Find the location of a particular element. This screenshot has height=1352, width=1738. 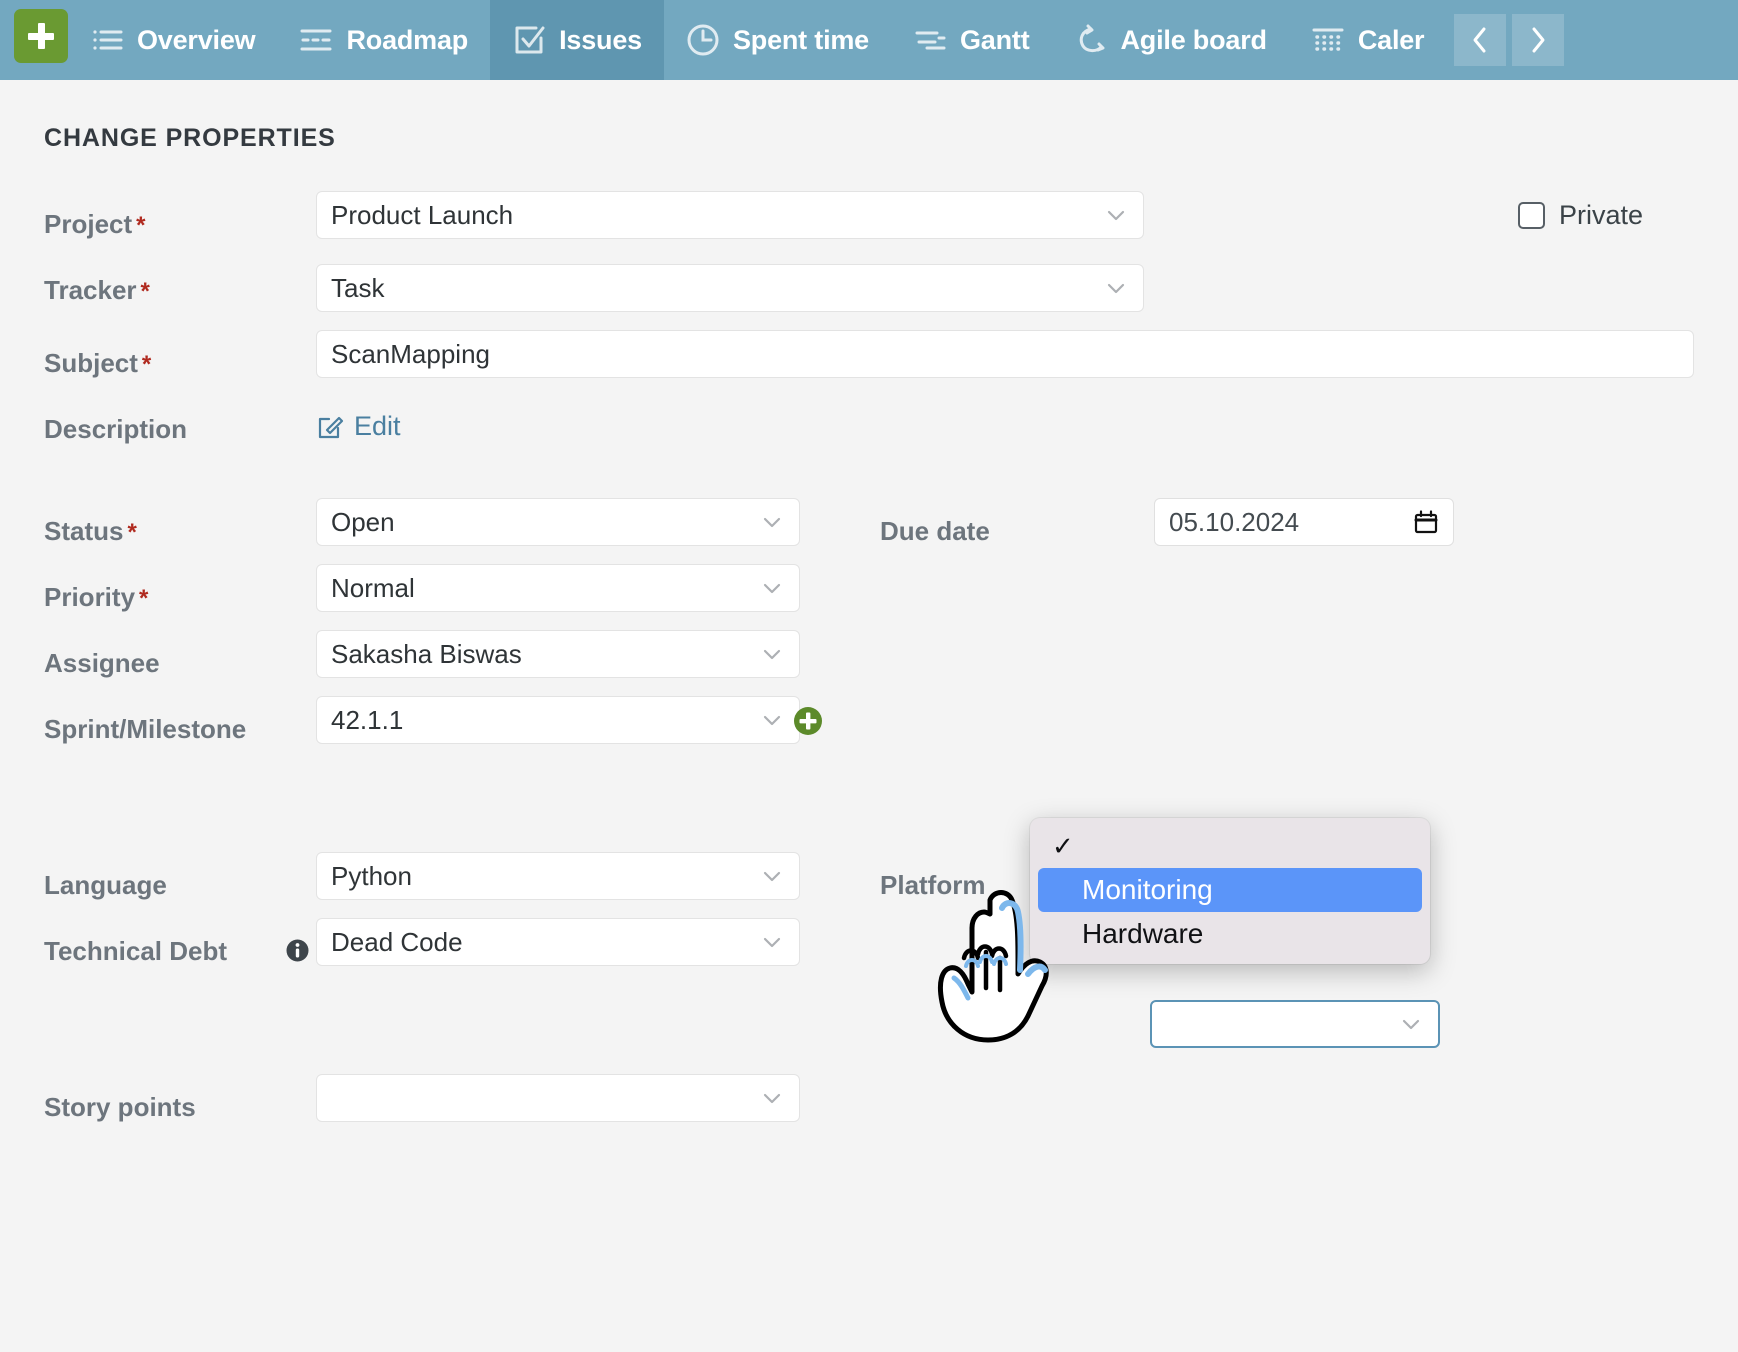

nav-next-button is located at coordinates (1538, 40).